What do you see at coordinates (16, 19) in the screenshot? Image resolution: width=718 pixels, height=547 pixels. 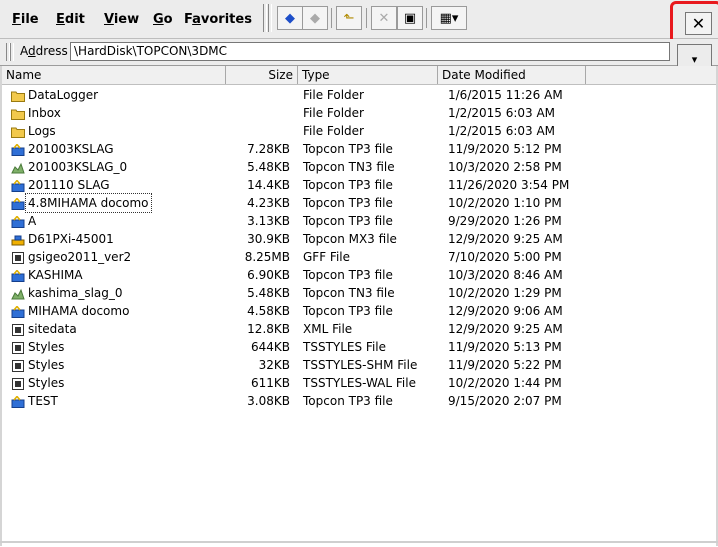 I see `menu-file-accel: F` at bounding box center [16, 19].